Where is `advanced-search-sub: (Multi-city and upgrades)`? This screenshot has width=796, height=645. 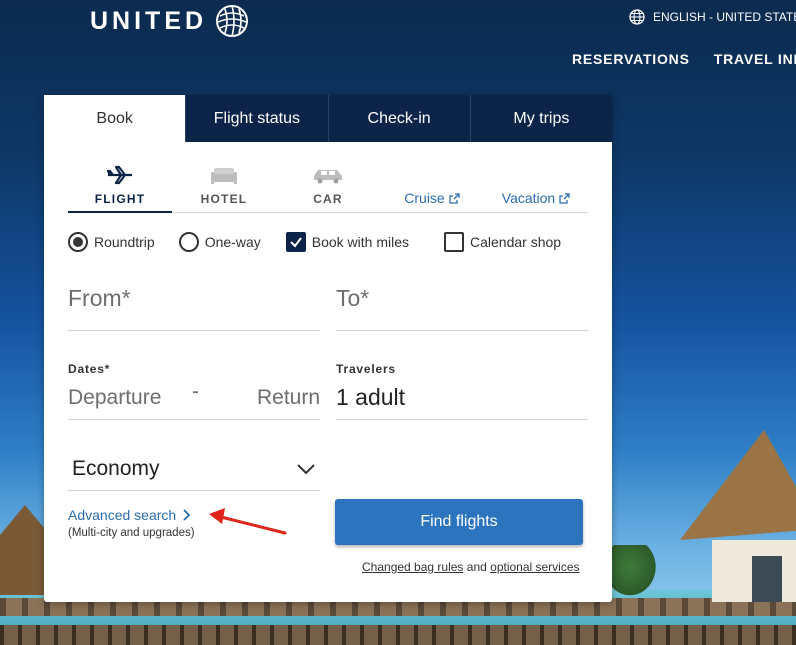 advanced-search-sub: (Multi-city and upgrades) is located at coordinates (131, 533).